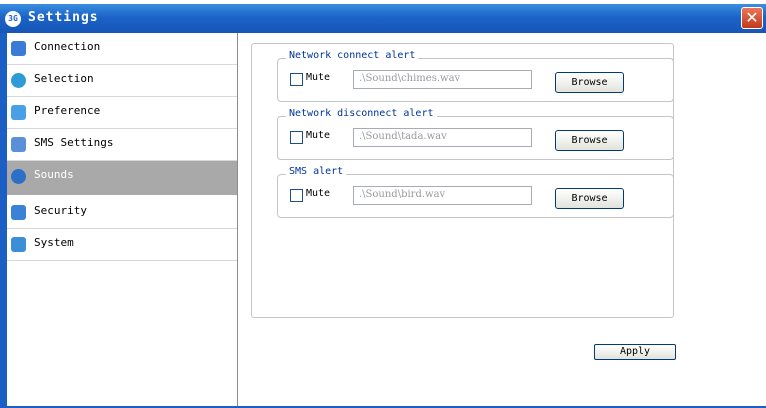  I want to click on sidebar-item-sounds: Sounds, so click(122, 178).